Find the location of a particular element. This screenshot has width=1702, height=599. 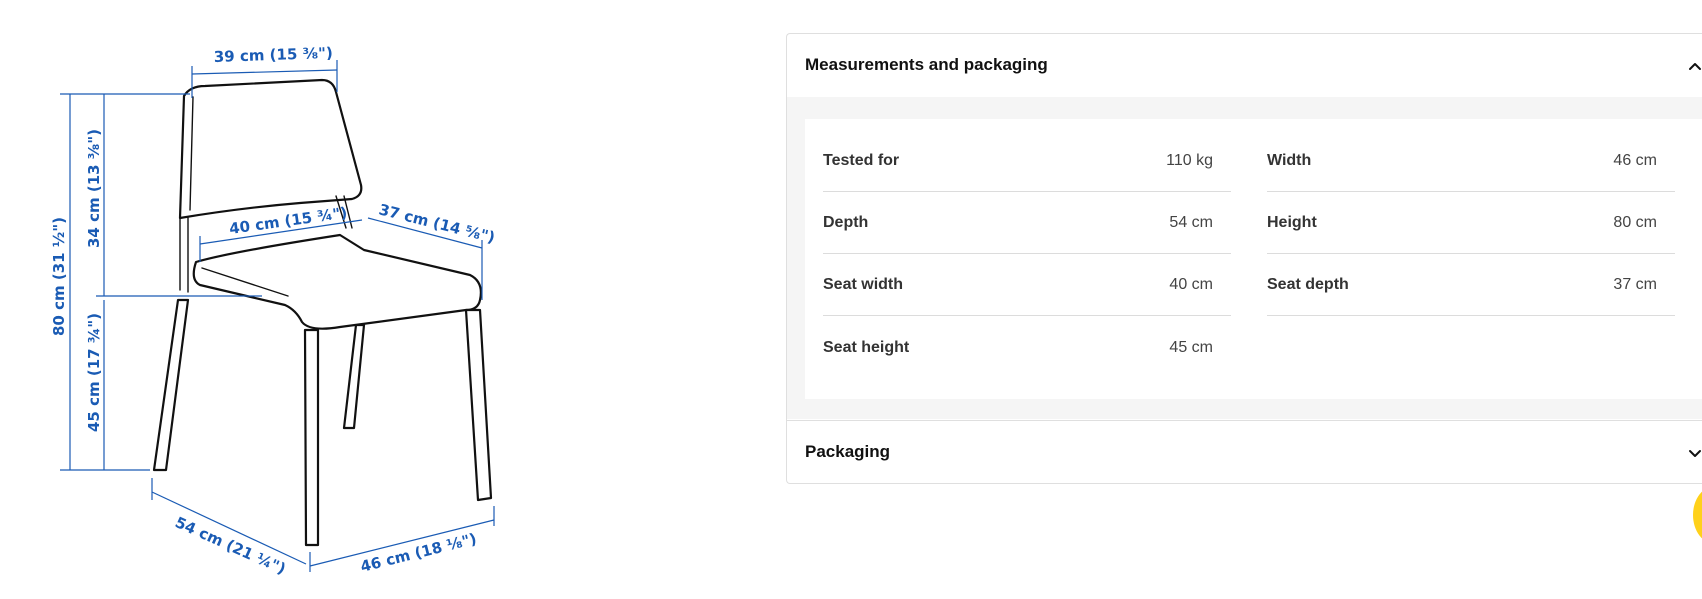

row-value: 45 cm is located at coordinates (1191, 347).